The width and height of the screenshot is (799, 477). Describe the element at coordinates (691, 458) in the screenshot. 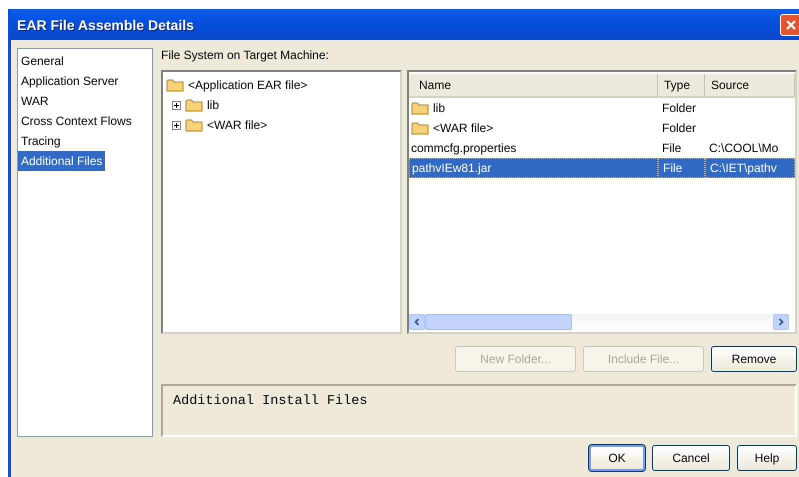

I see `dialog-button: Cancel` at that location.